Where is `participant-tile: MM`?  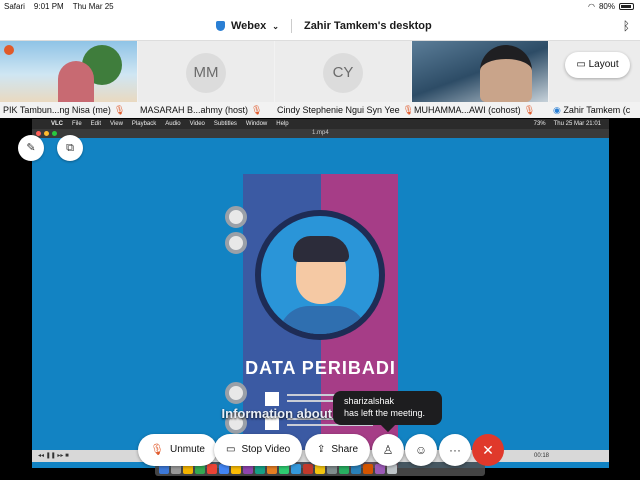 participant-tile: MM is located at coordinates (206, 71).